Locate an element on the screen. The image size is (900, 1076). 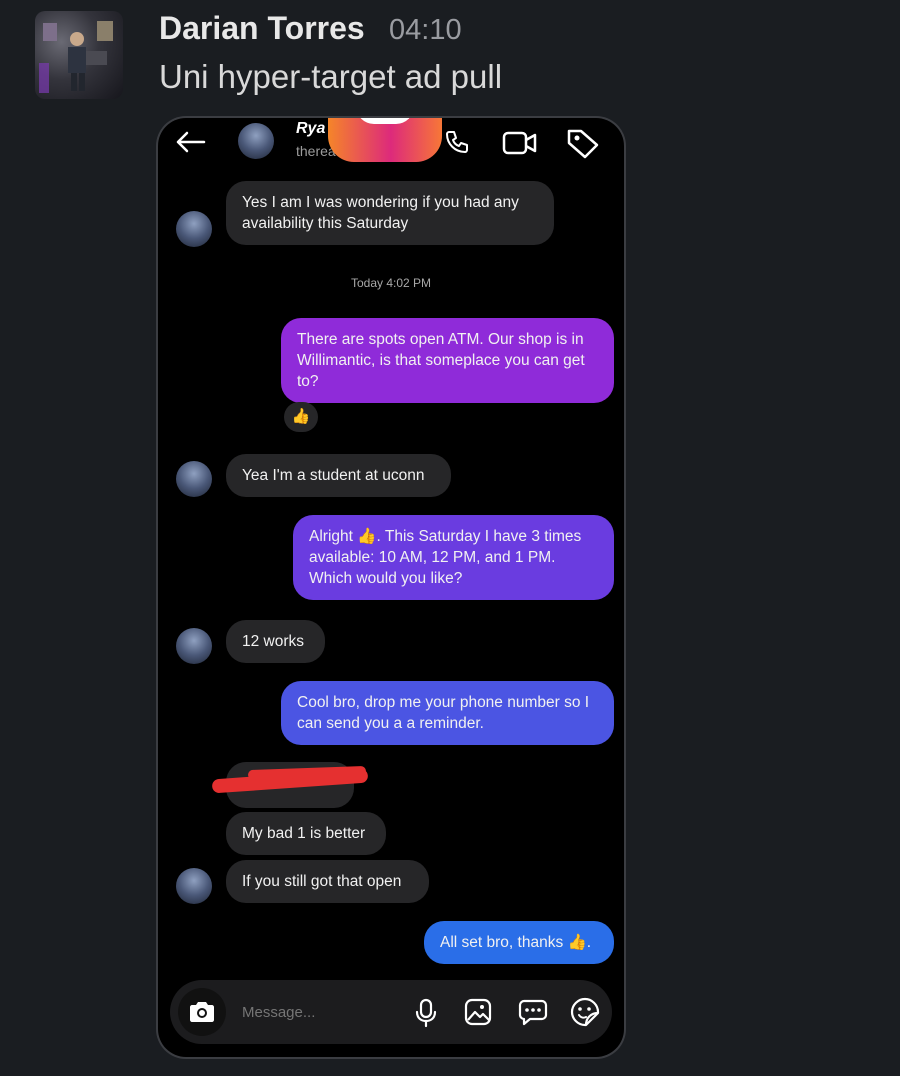
message-received: 12 works is located at coordinates (275, 641).